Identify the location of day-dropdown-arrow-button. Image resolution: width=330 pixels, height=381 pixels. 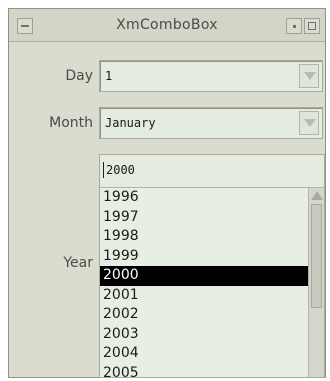
(309, 76).